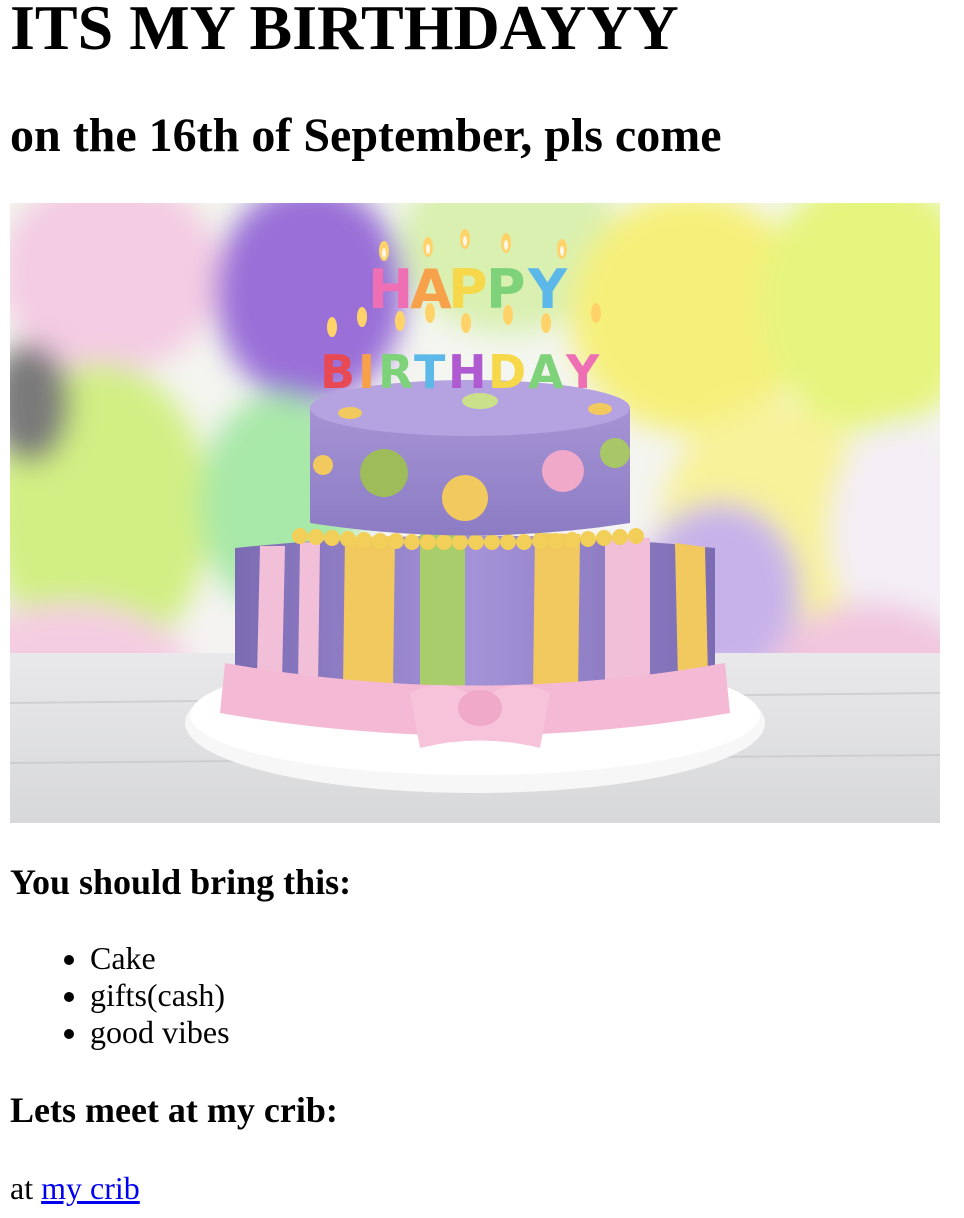 Image resolution: width=964 pixels, height=1218 pixels. Describe the element at coordinates (366, 135) in the screenshot. I see `page-subtitle: on the 16th of September, pls come` at that location.